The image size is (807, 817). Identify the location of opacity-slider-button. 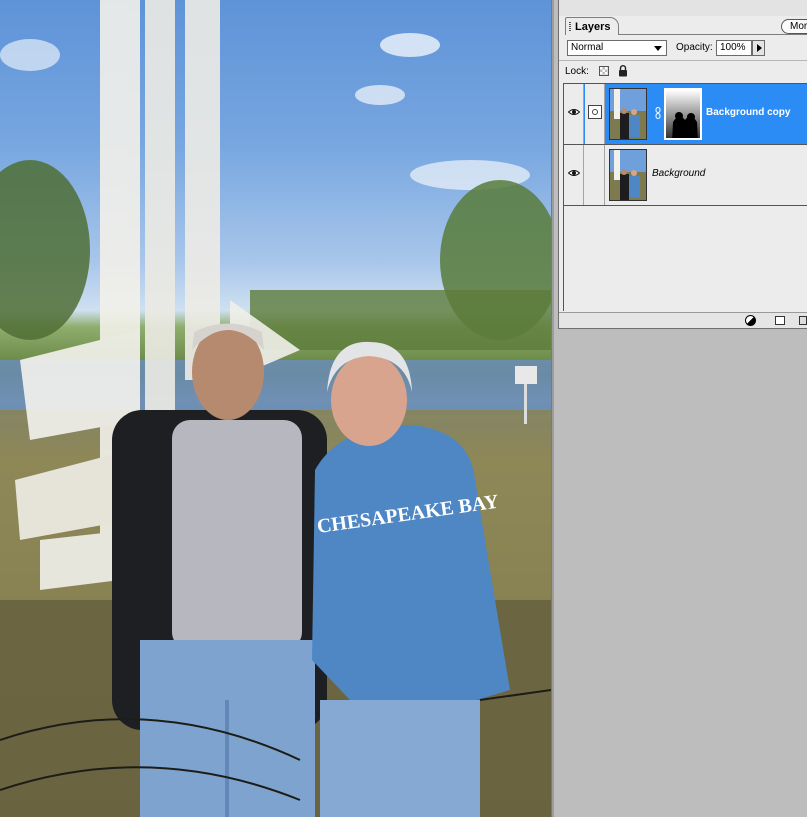
(758, 48).